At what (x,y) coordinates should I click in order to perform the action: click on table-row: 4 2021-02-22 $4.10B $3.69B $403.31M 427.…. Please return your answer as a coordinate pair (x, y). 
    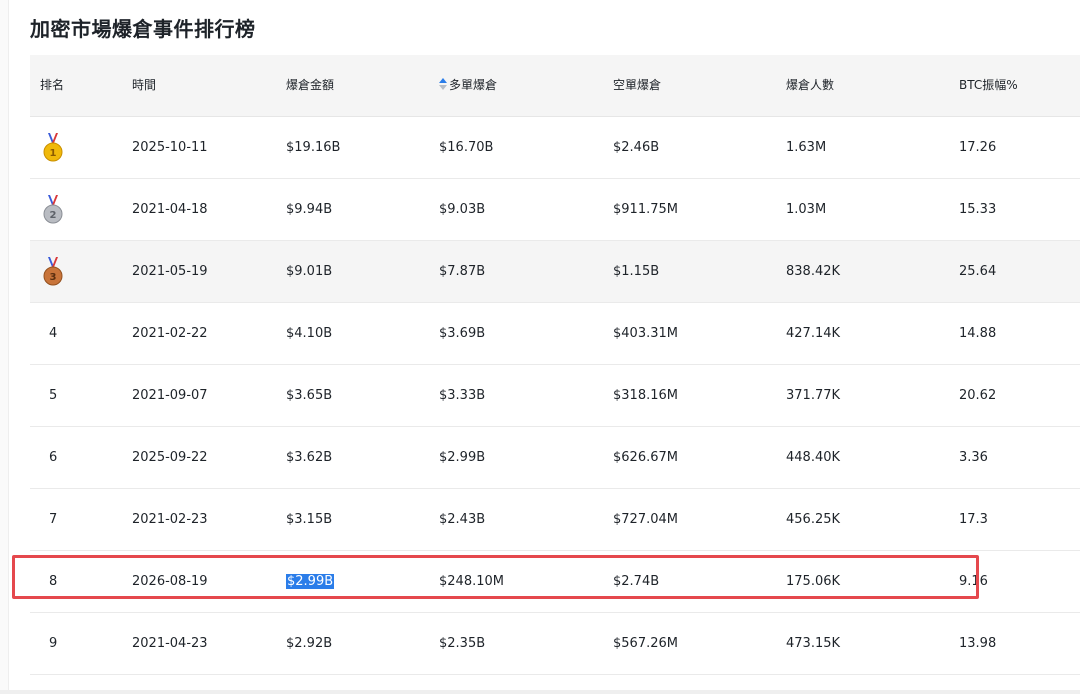
    Looking at the image, I should click on (555, 334).